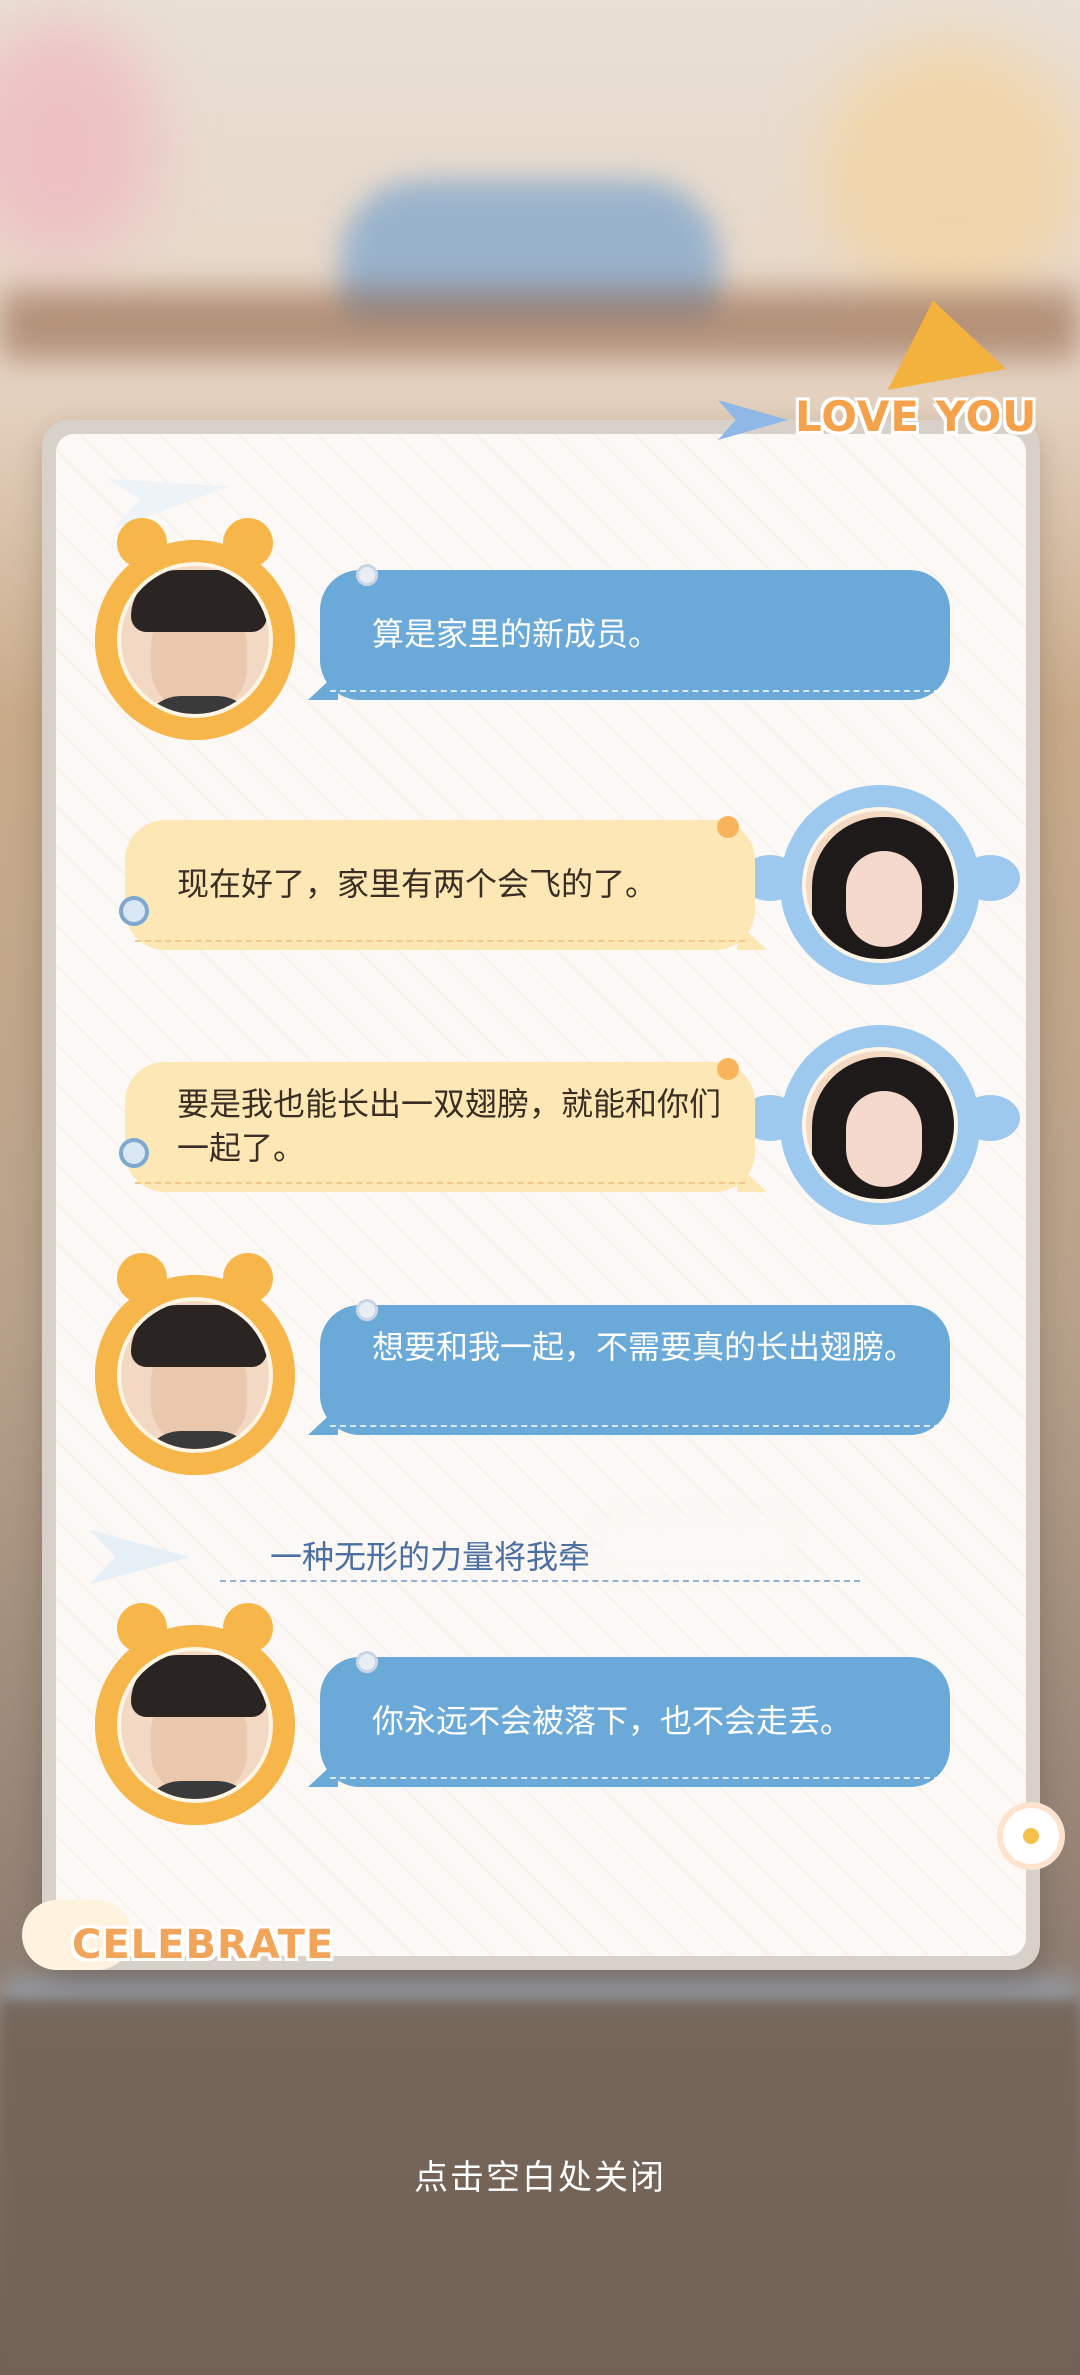 The height and width of the screenshot is (2375, 1080). I want to click on narration-blur, so click(695, 1545).